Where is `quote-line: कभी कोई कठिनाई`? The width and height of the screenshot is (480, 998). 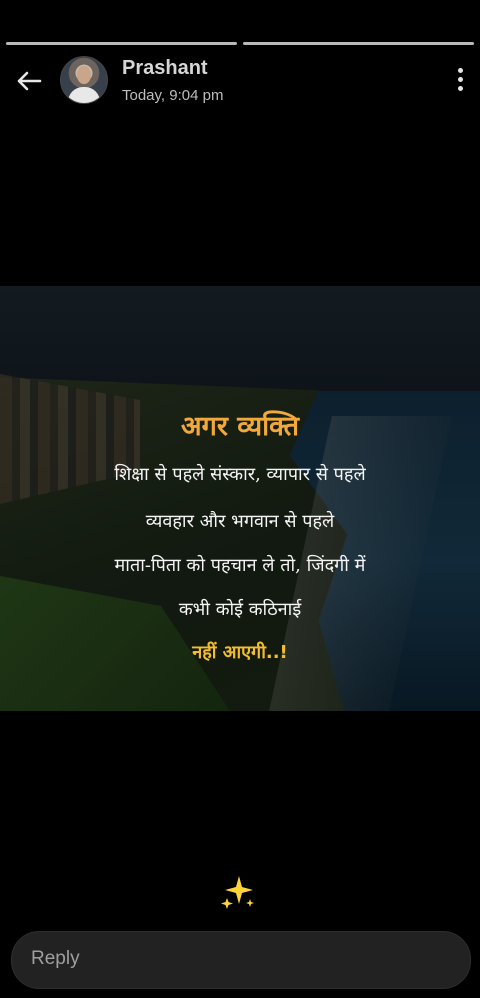 quote-line: कभी कोई कठिनाई is located at coordinates (240, 609).